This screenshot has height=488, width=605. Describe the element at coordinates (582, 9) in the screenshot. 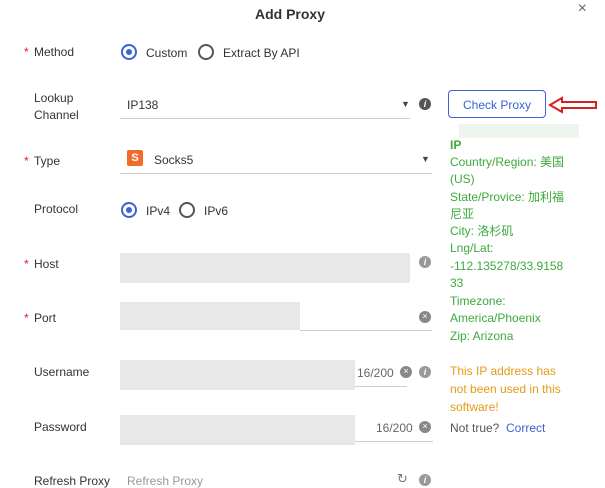

I see `close-icon: ×` at that location.